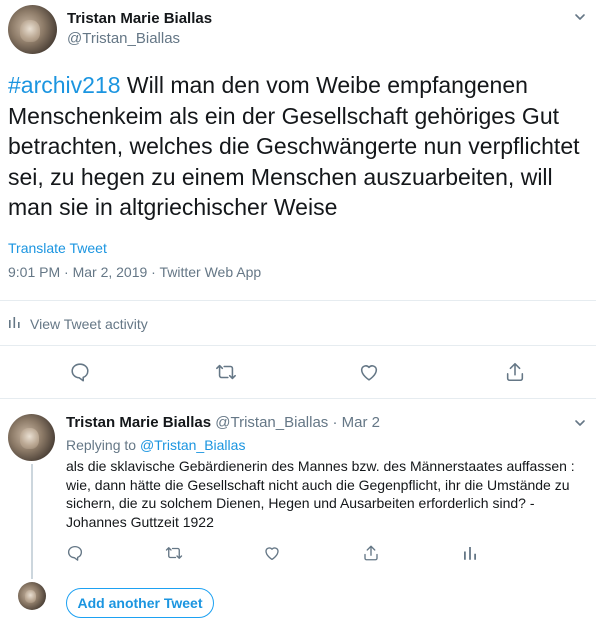 This screenshot has width=596, height=624. What do you see at coordinates (32, 521) in the screenshot?
I see `thread-line` at bounding box center [32, 521].